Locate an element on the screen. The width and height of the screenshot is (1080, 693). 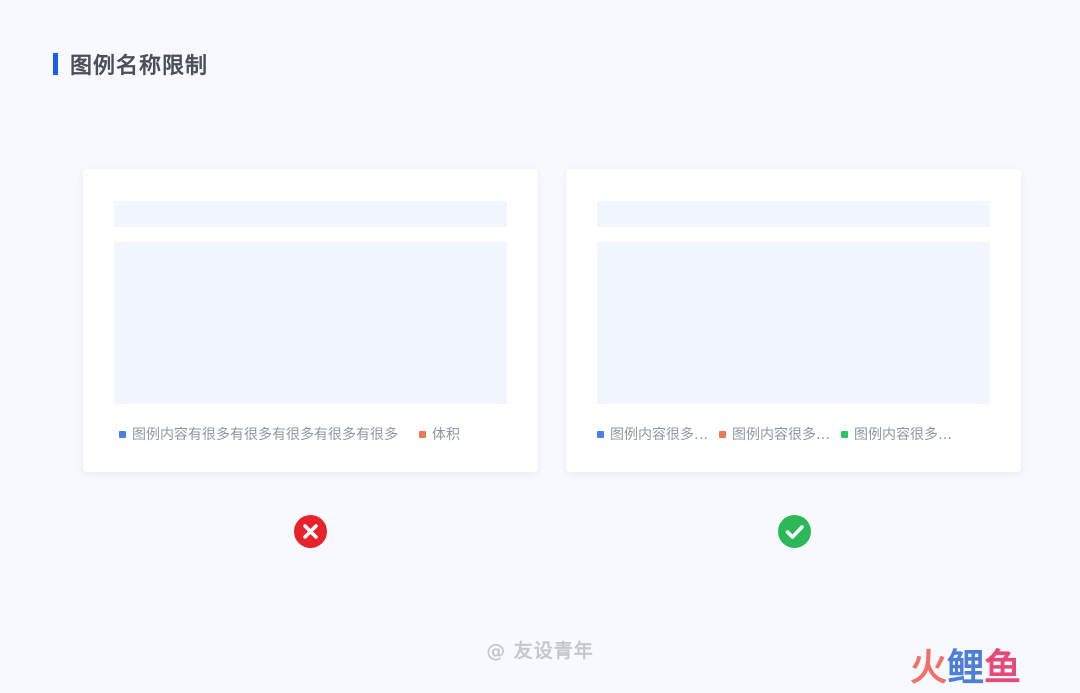
logo-char: 火 is located at coordinates (928, 667).